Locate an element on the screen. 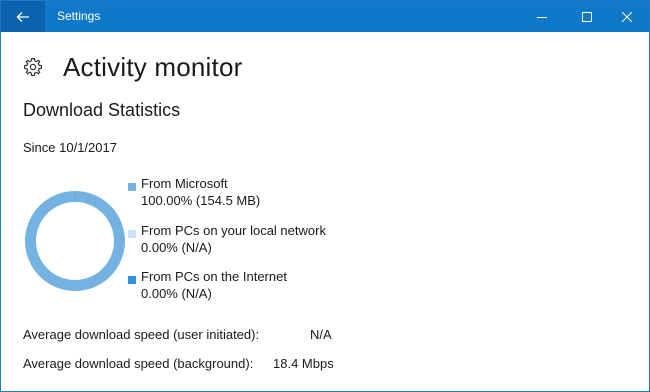  legend-name: From PCs on your local network is located at coordinates (233, 230).